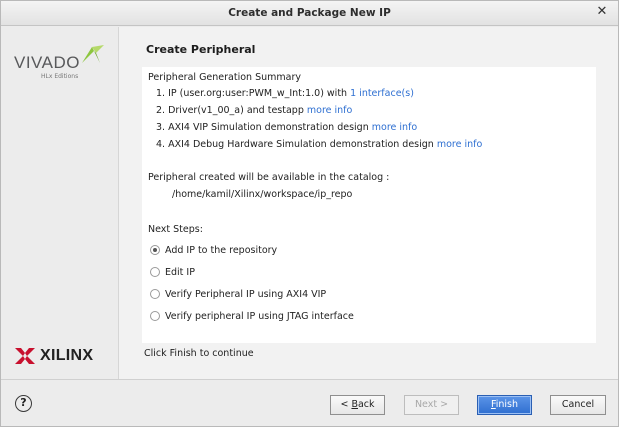  I want to click on summary-item-text: 1. IP (user.org:user:PWM_w_Int:1.0) with, so click(252, 93).